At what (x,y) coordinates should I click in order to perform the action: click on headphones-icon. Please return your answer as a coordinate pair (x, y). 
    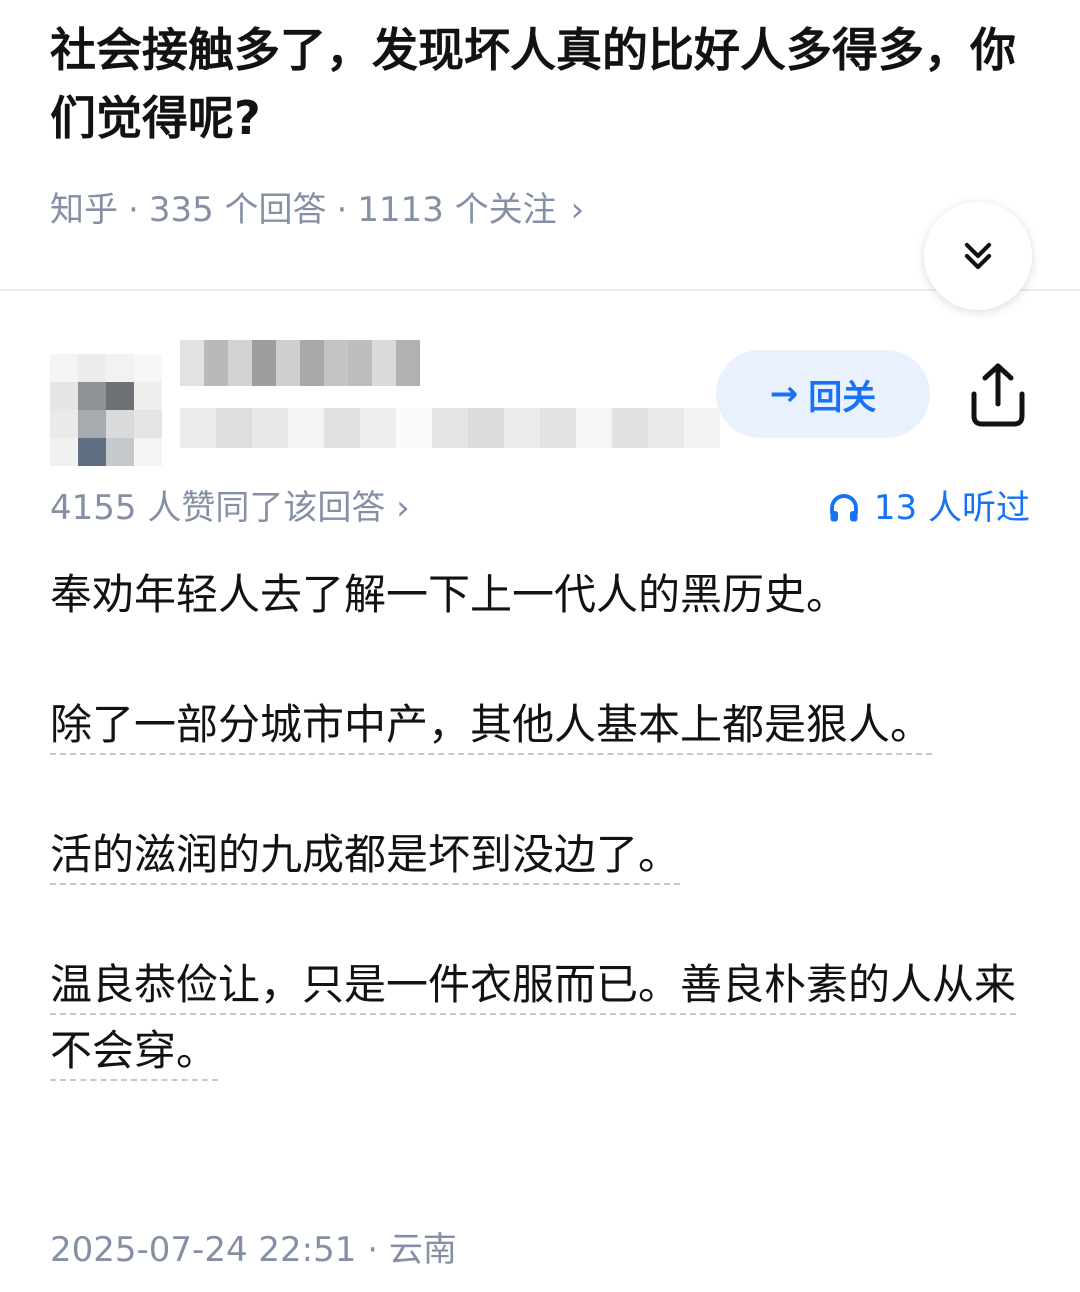
    Looking at the image, I should click on (843, 508).